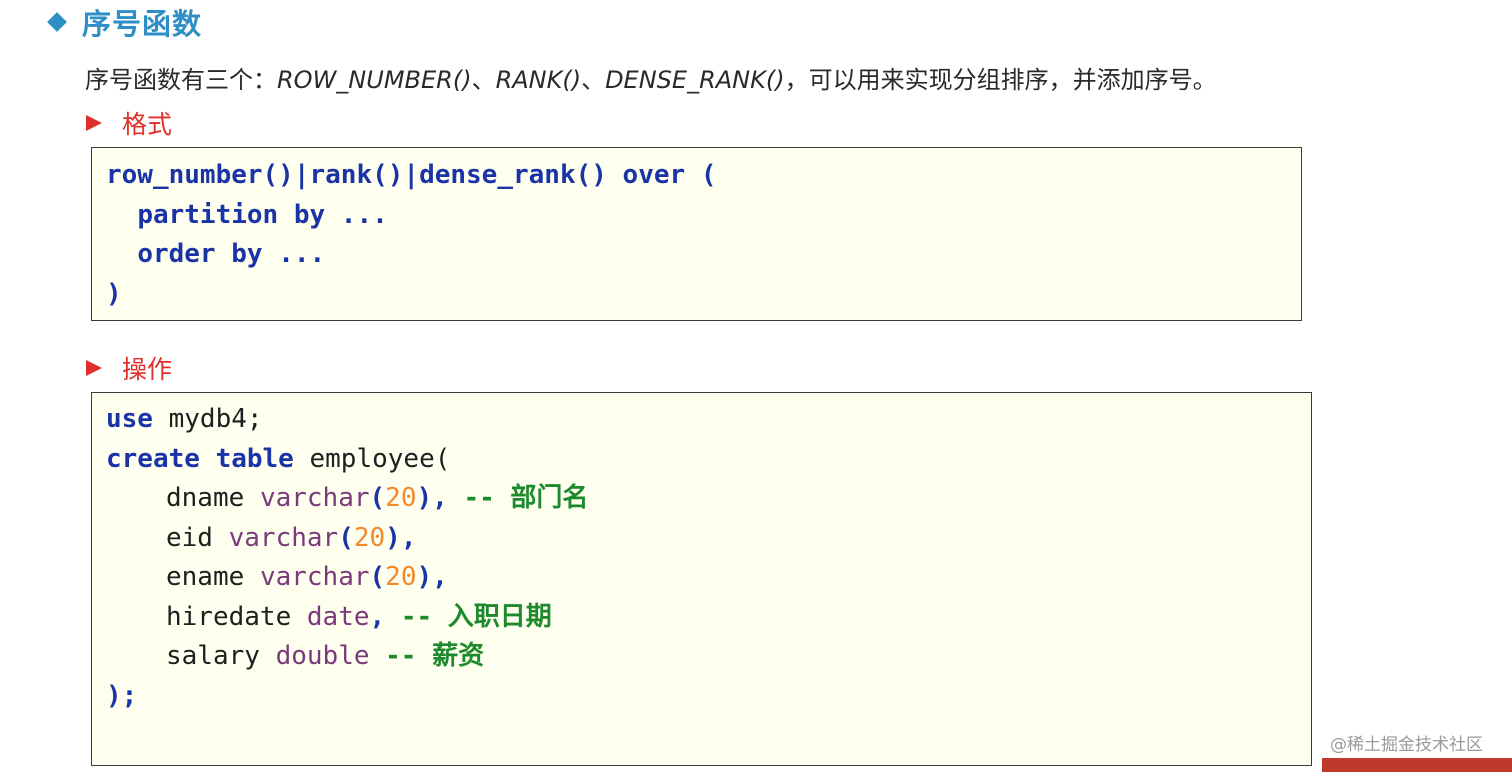 This screenshot has height=772, width=1512. I want to click on column-name: ename, so click(205, 577).